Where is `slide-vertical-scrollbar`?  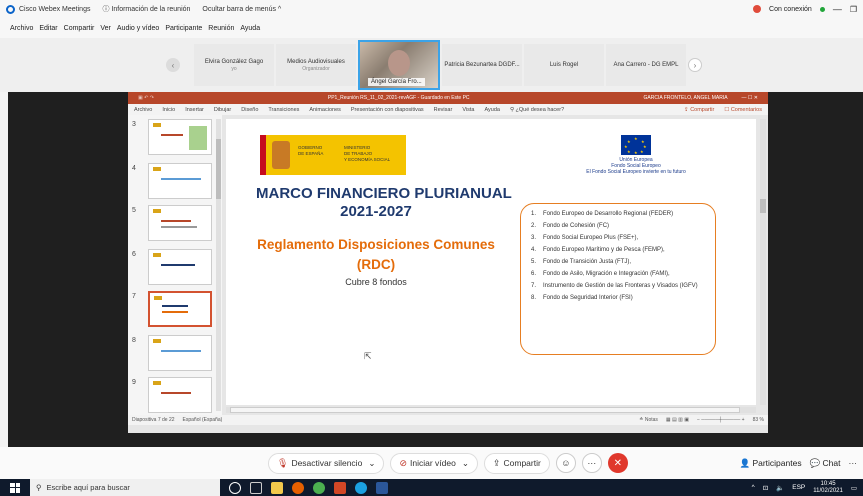
slide-vertical-scrollbar is located at coordinates (763, 262).